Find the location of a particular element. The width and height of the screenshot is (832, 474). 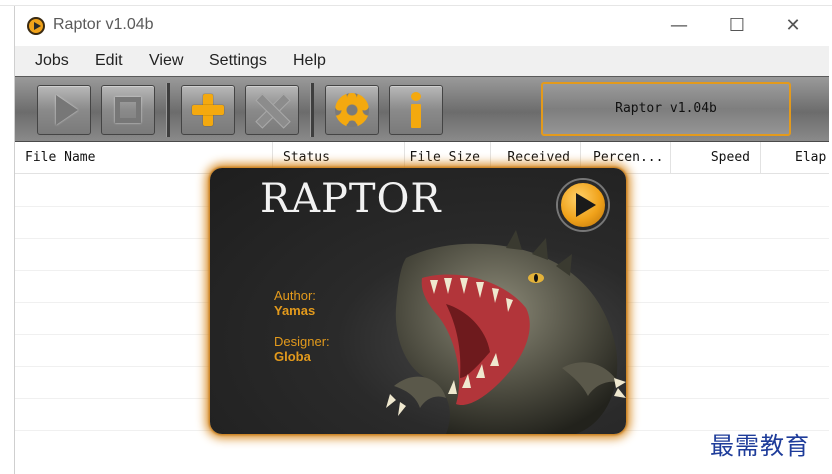

stop-button is located at coordinates (128, 110).